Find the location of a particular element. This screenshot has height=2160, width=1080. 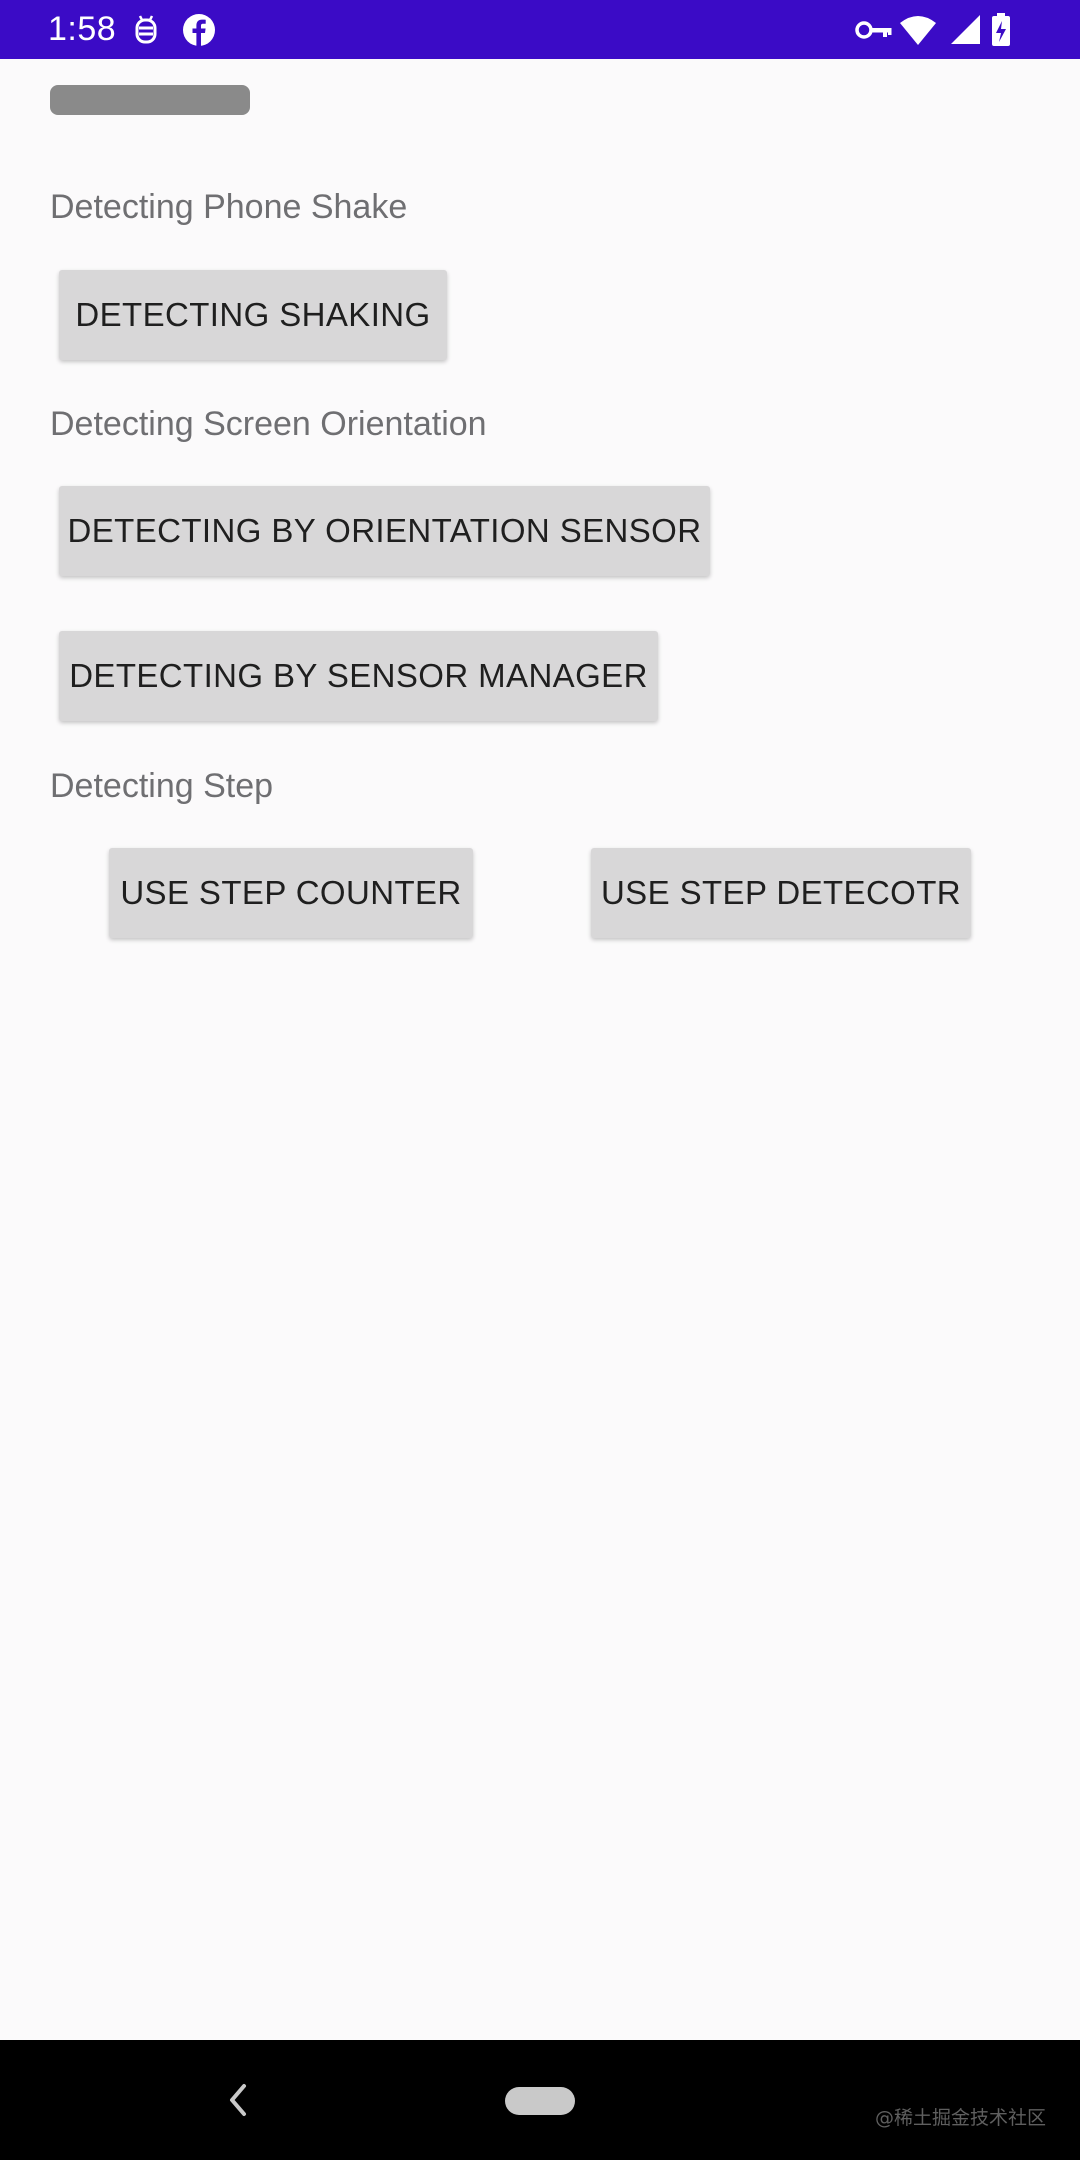

vpn-key-icon is located at coordinates (874, 30).